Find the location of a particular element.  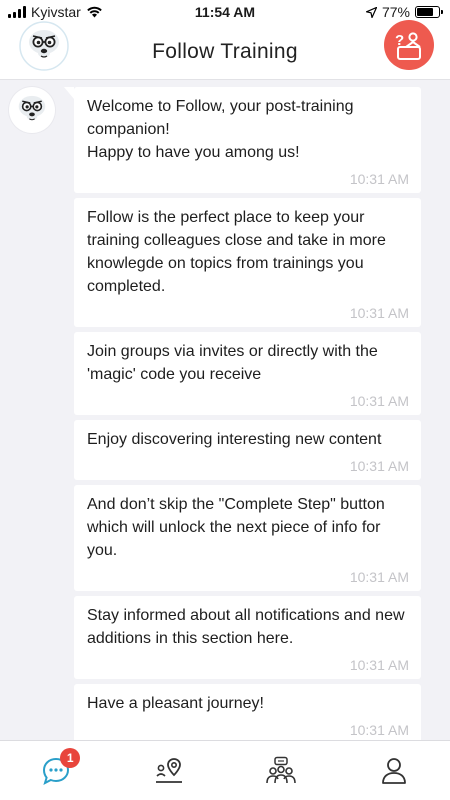

page-title: Follow Training is located at coordinates (225, 51).